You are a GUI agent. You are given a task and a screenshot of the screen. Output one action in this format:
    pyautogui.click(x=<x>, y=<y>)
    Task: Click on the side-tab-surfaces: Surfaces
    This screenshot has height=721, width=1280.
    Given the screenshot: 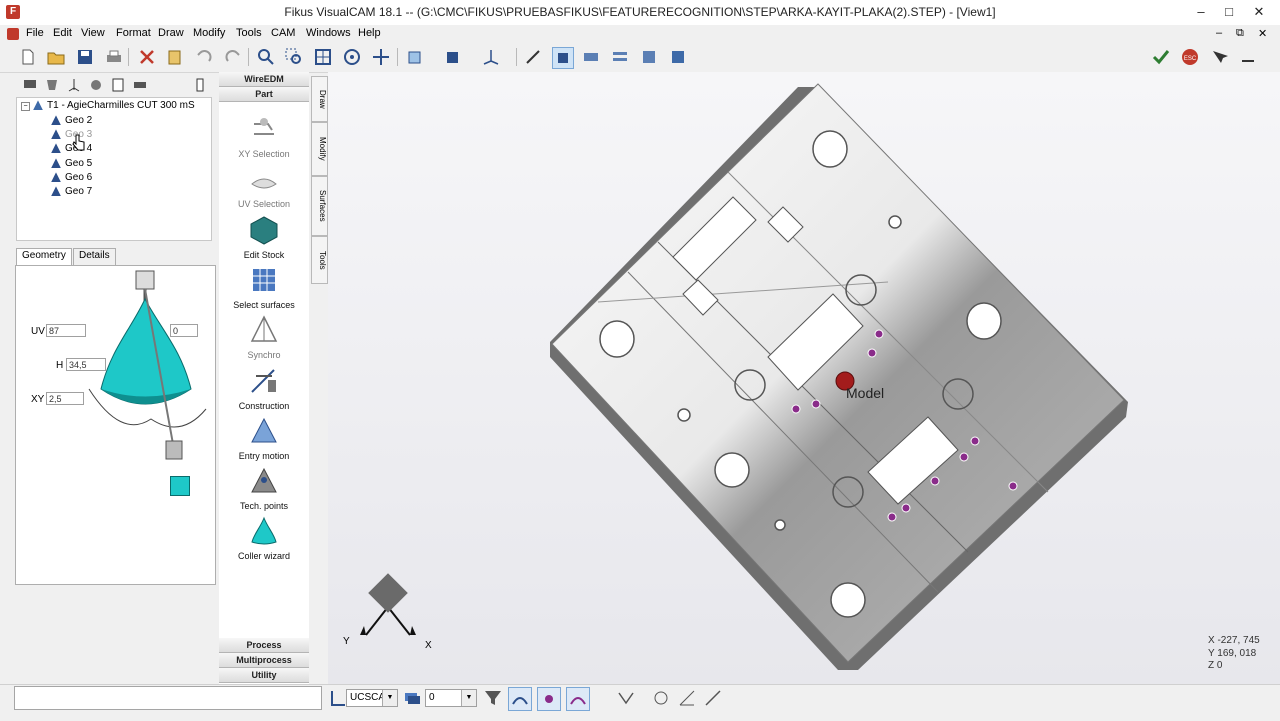 What is the action you would take?
    pyautogui.click(x=319, y=206)
    